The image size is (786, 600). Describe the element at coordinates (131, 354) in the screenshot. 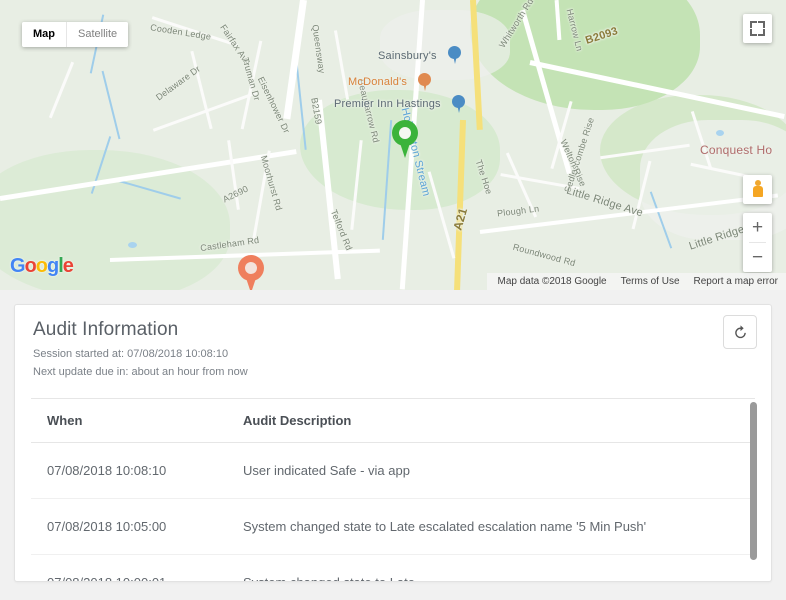

I see `session-started-text: Session started at: 07/08/2018 10:08:10` at that location.